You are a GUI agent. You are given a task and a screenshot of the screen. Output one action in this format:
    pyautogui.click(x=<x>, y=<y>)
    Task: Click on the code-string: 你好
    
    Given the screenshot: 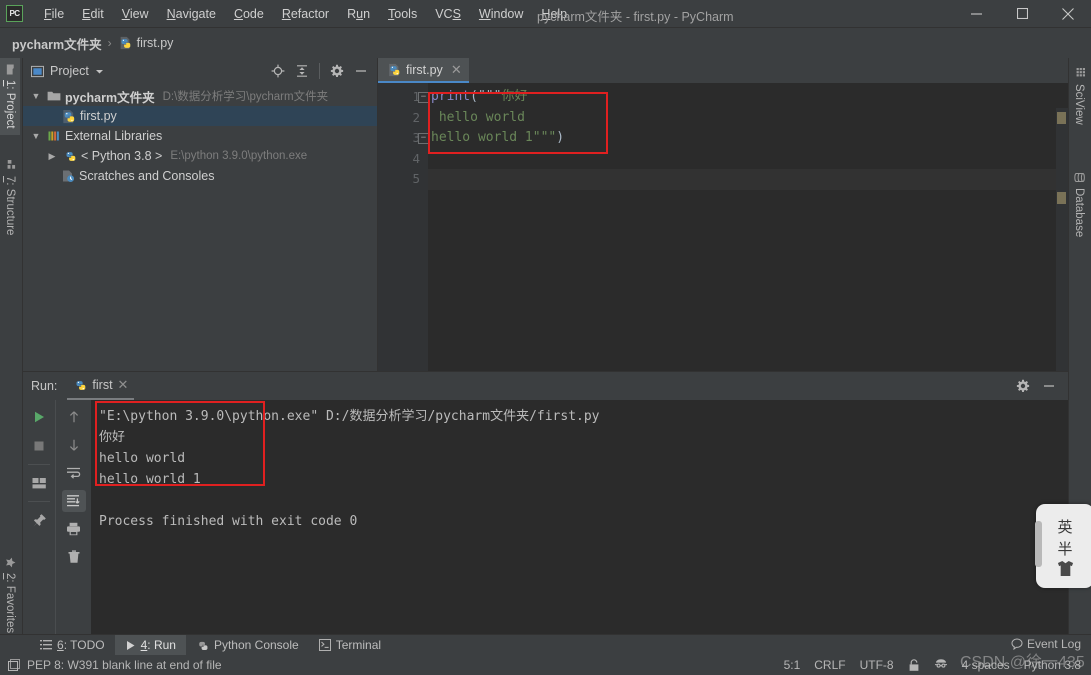 What is the action you would take?
    pyautogui.click(x=514, y=96)
    